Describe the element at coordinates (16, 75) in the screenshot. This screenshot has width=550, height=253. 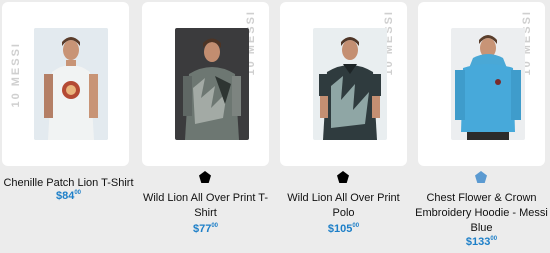
I see `brand-watermark: 10 MESSI` at that location.